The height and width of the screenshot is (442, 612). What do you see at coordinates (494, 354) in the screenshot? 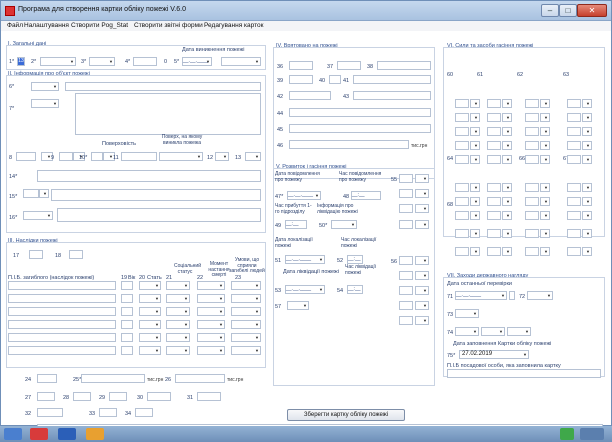
I see `card-fill-date-input: 27.02.2019` at bounding box center [494, 354].